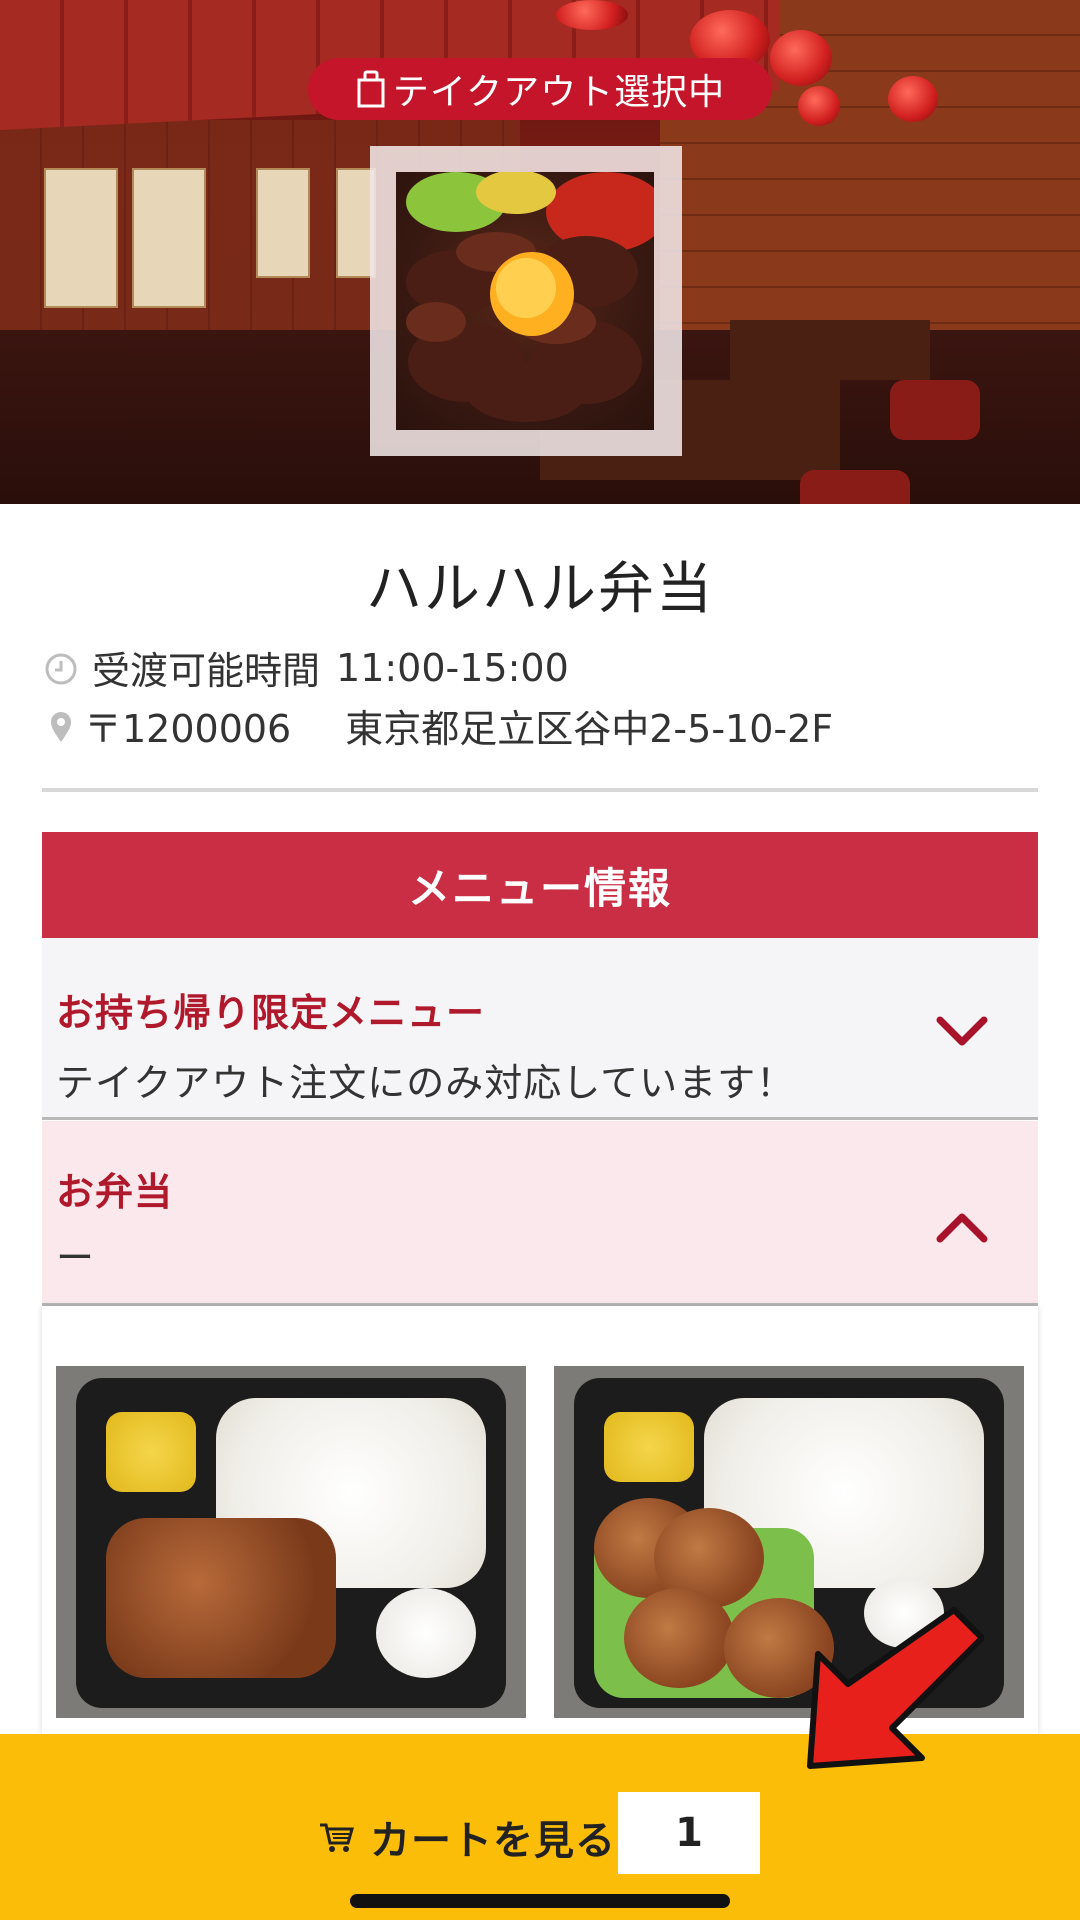 This screenshot has height=1920, width=1080. What do you see at coordinates (559, 92) in the screenshot?
I see `takeout-status-label: テイクアウト選択中` at bounding box center [559, 92].